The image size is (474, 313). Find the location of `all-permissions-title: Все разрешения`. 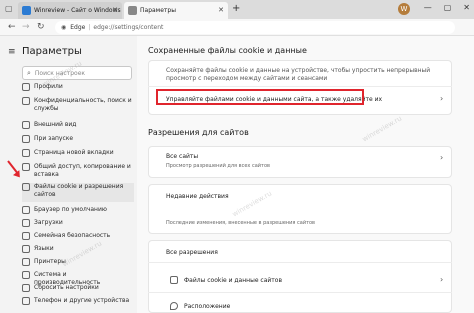

all-permissions-title: Все разрешения is located at coordinates (192, 252).